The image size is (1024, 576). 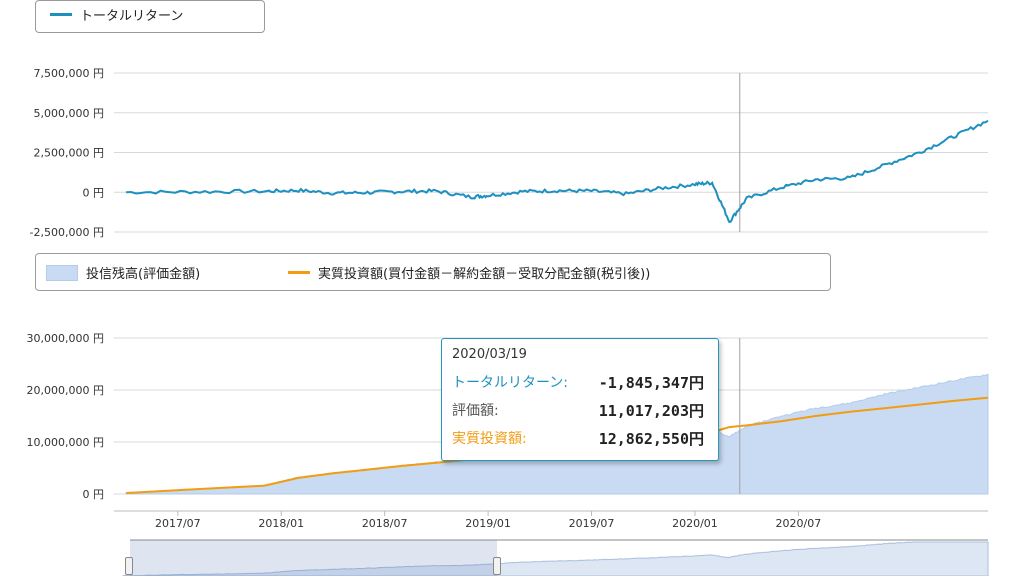 I want to click on tooltip-value-total-return: -1,845,347円, so click(x=651, y=383).